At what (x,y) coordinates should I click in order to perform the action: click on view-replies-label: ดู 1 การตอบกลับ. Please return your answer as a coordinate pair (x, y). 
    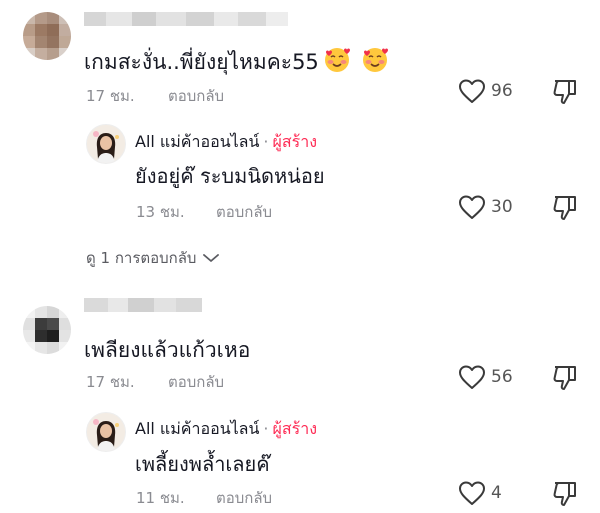
    Looking at the image, I should click on (141, 258).